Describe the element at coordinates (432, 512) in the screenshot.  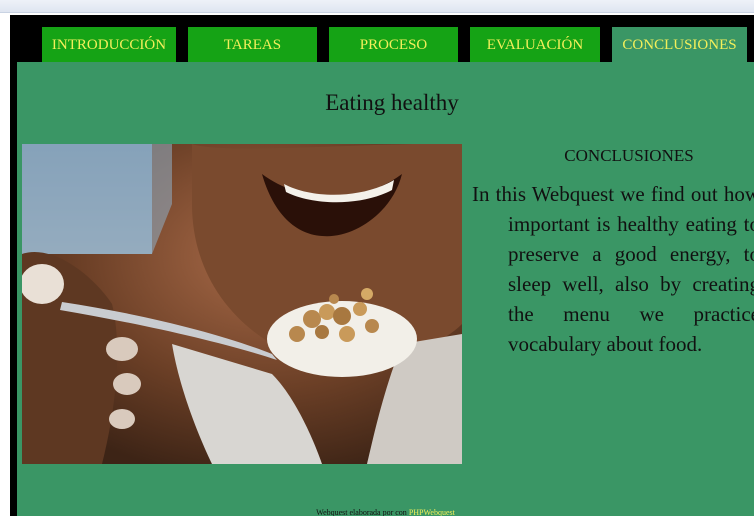
I see `footer-link: PHPWebquest` at that location.